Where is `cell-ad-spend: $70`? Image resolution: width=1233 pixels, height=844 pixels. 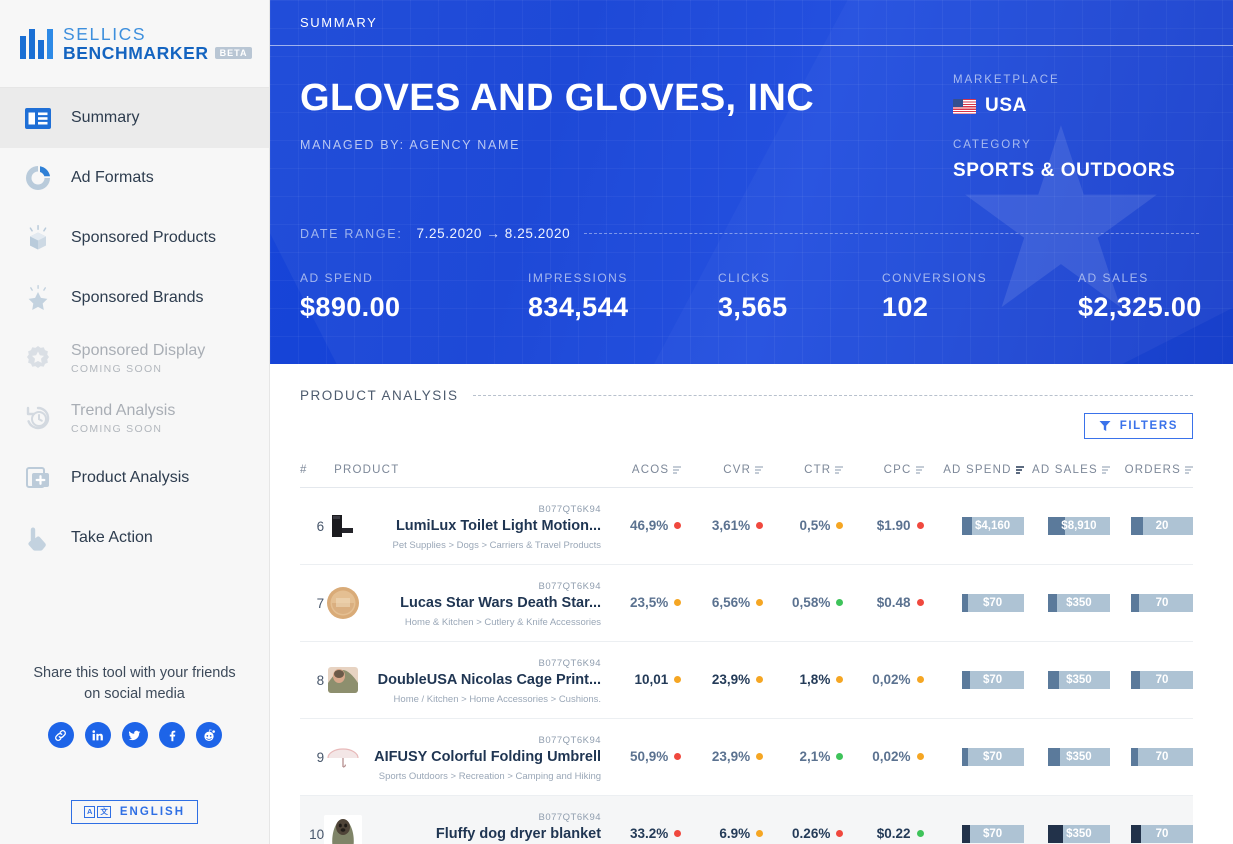
cell-ad-spend: $70 is located at coordinates (974, 603).